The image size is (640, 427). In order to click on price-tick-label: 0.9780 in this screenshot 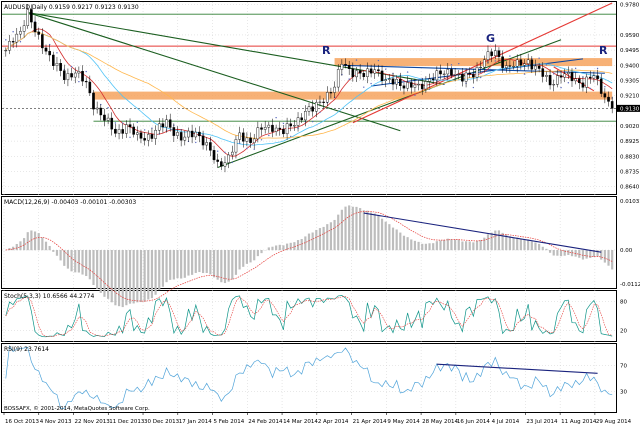, I will do `click(630, 6)`.